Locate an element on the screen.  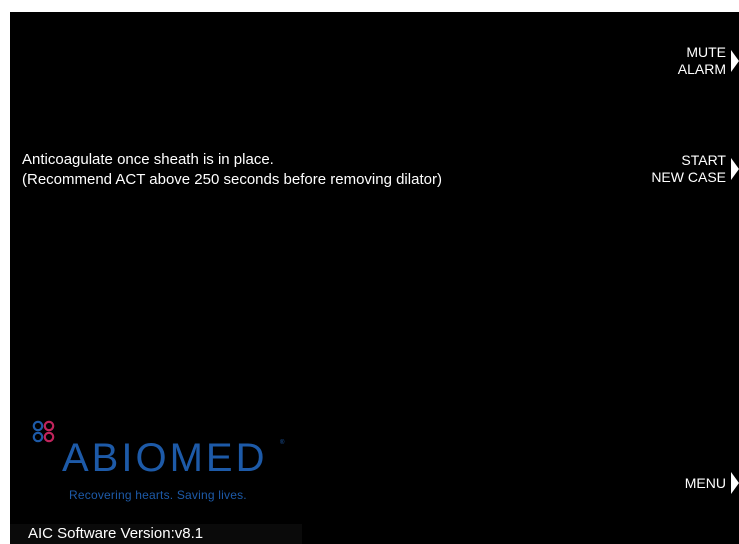
logo-circles-icon is located at coordinates (43, 431).